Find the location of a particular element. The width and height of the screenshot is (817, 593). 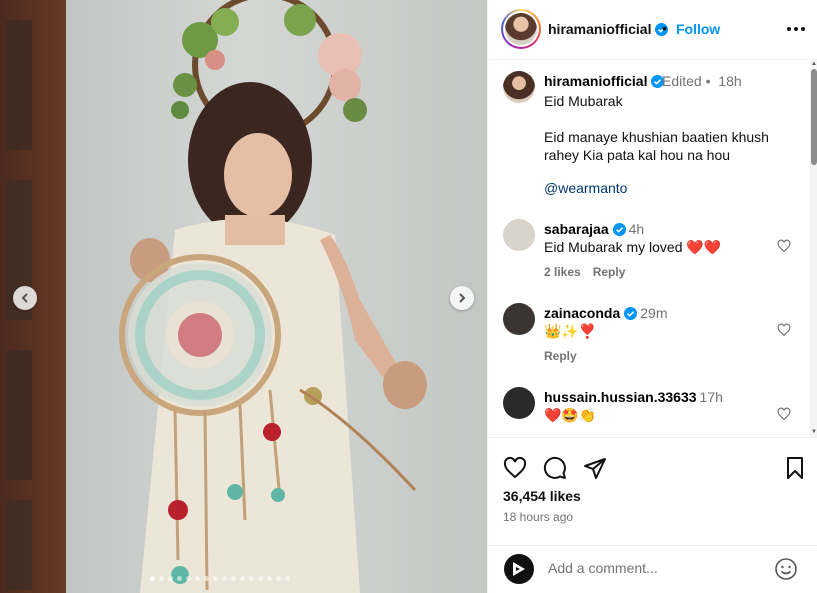

save-bookmark-icon is located at coordinates (795, 468).